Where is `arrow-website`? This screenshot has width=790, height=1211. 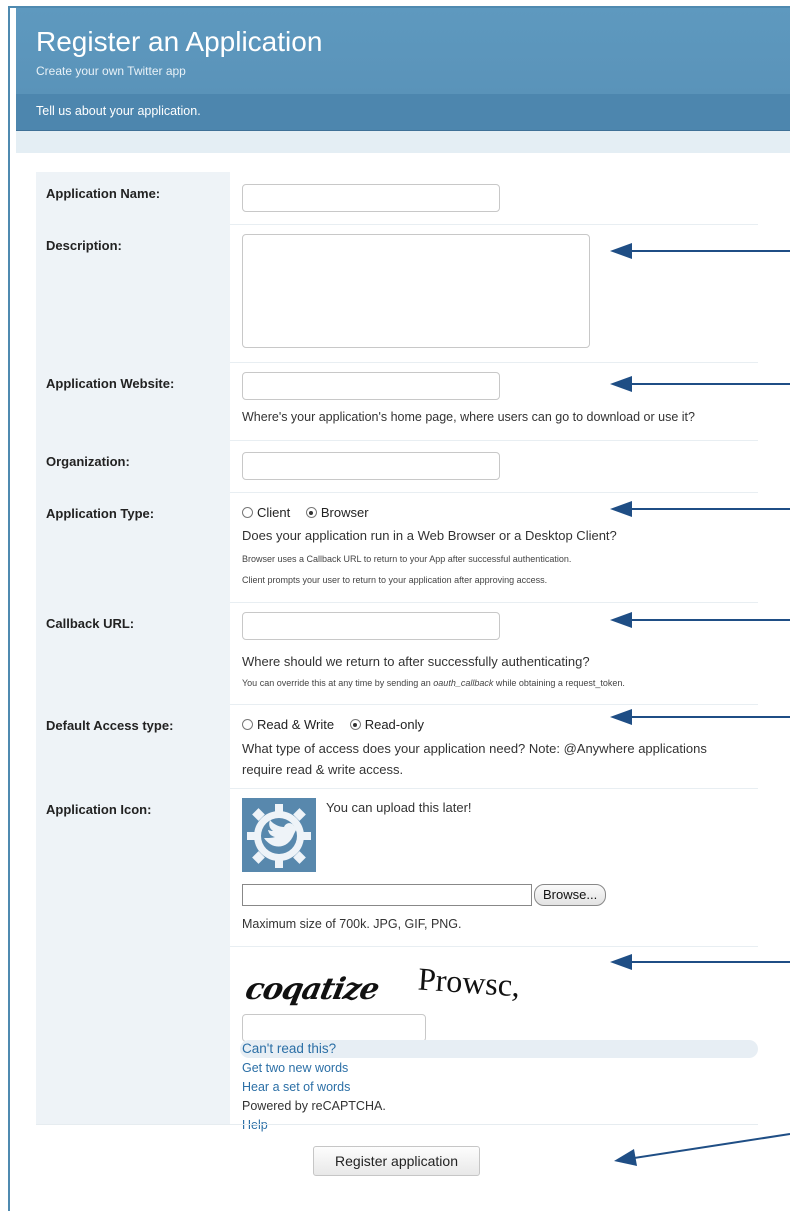
arrow-website is located at coordinates (700, 384).